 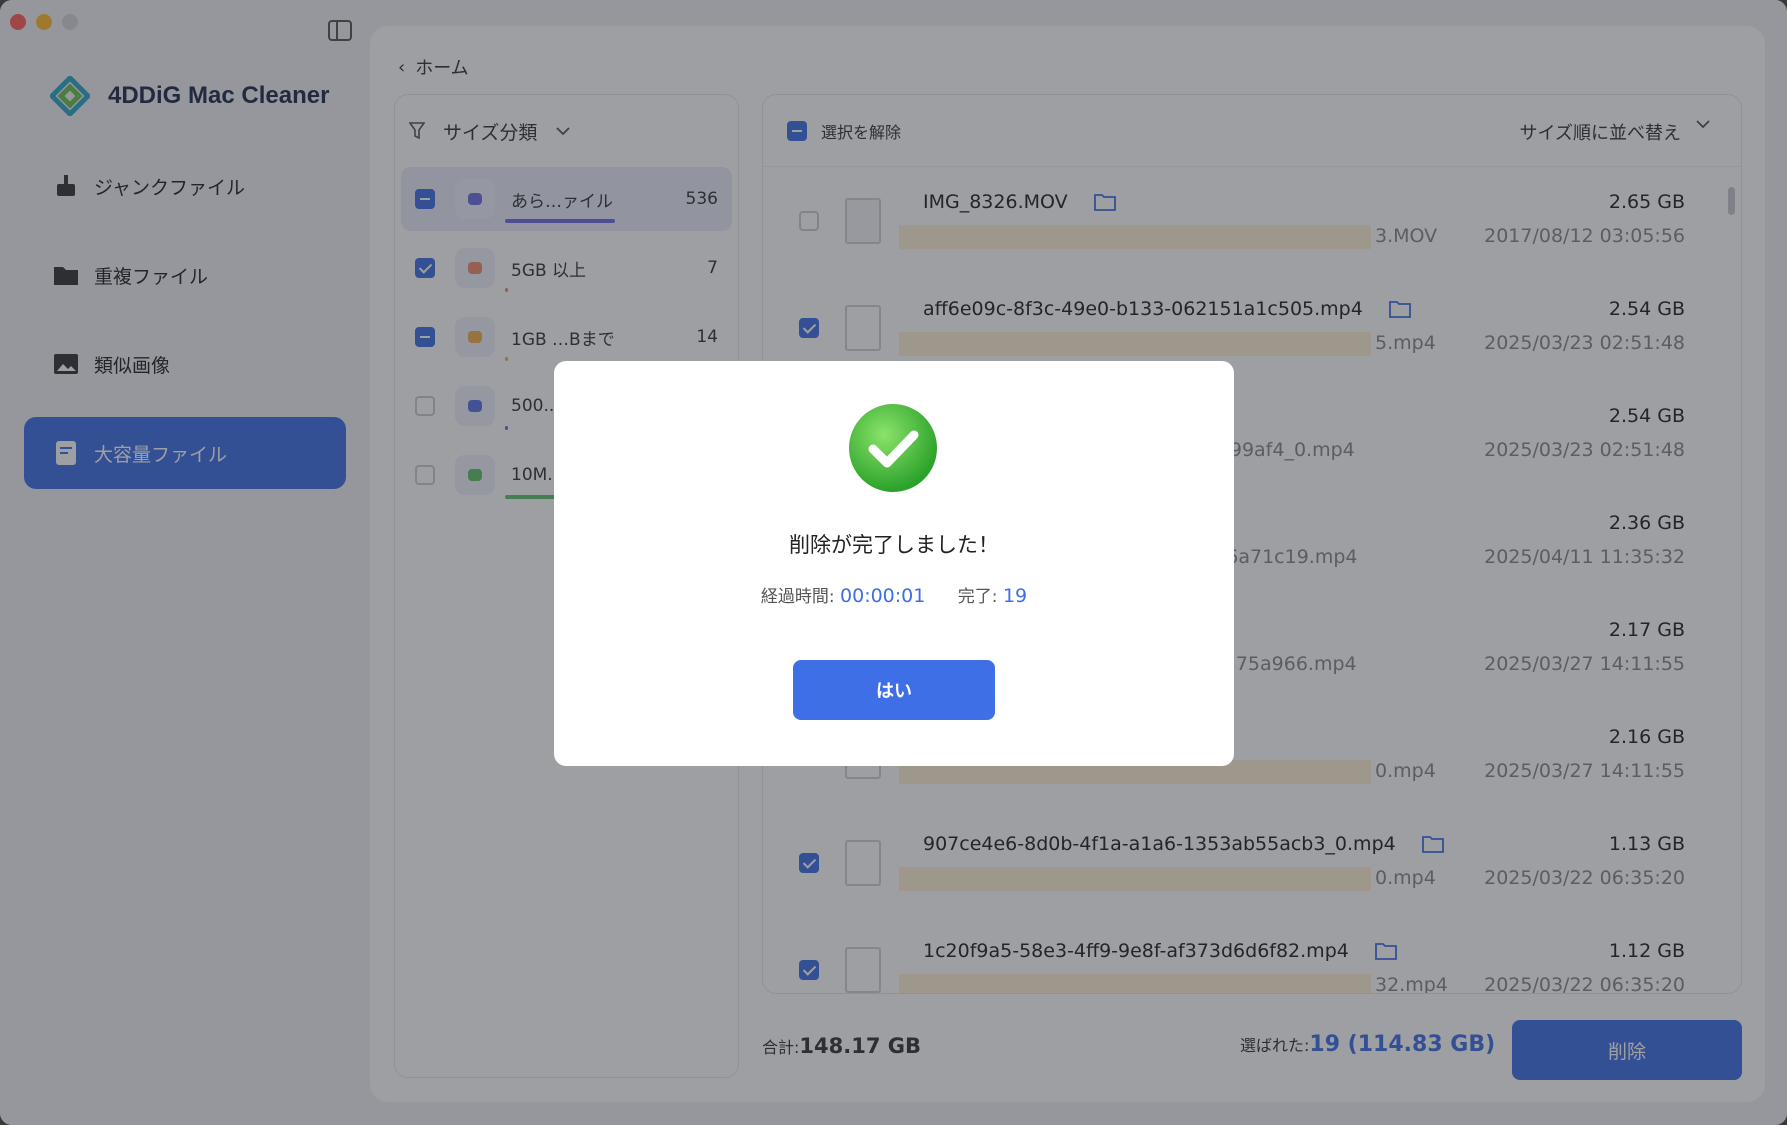 What do you see at coordinates (894, 545) in the screenshot?
I see `dialog-title: 削除が完了しました！` at bounding box center [894, 545].